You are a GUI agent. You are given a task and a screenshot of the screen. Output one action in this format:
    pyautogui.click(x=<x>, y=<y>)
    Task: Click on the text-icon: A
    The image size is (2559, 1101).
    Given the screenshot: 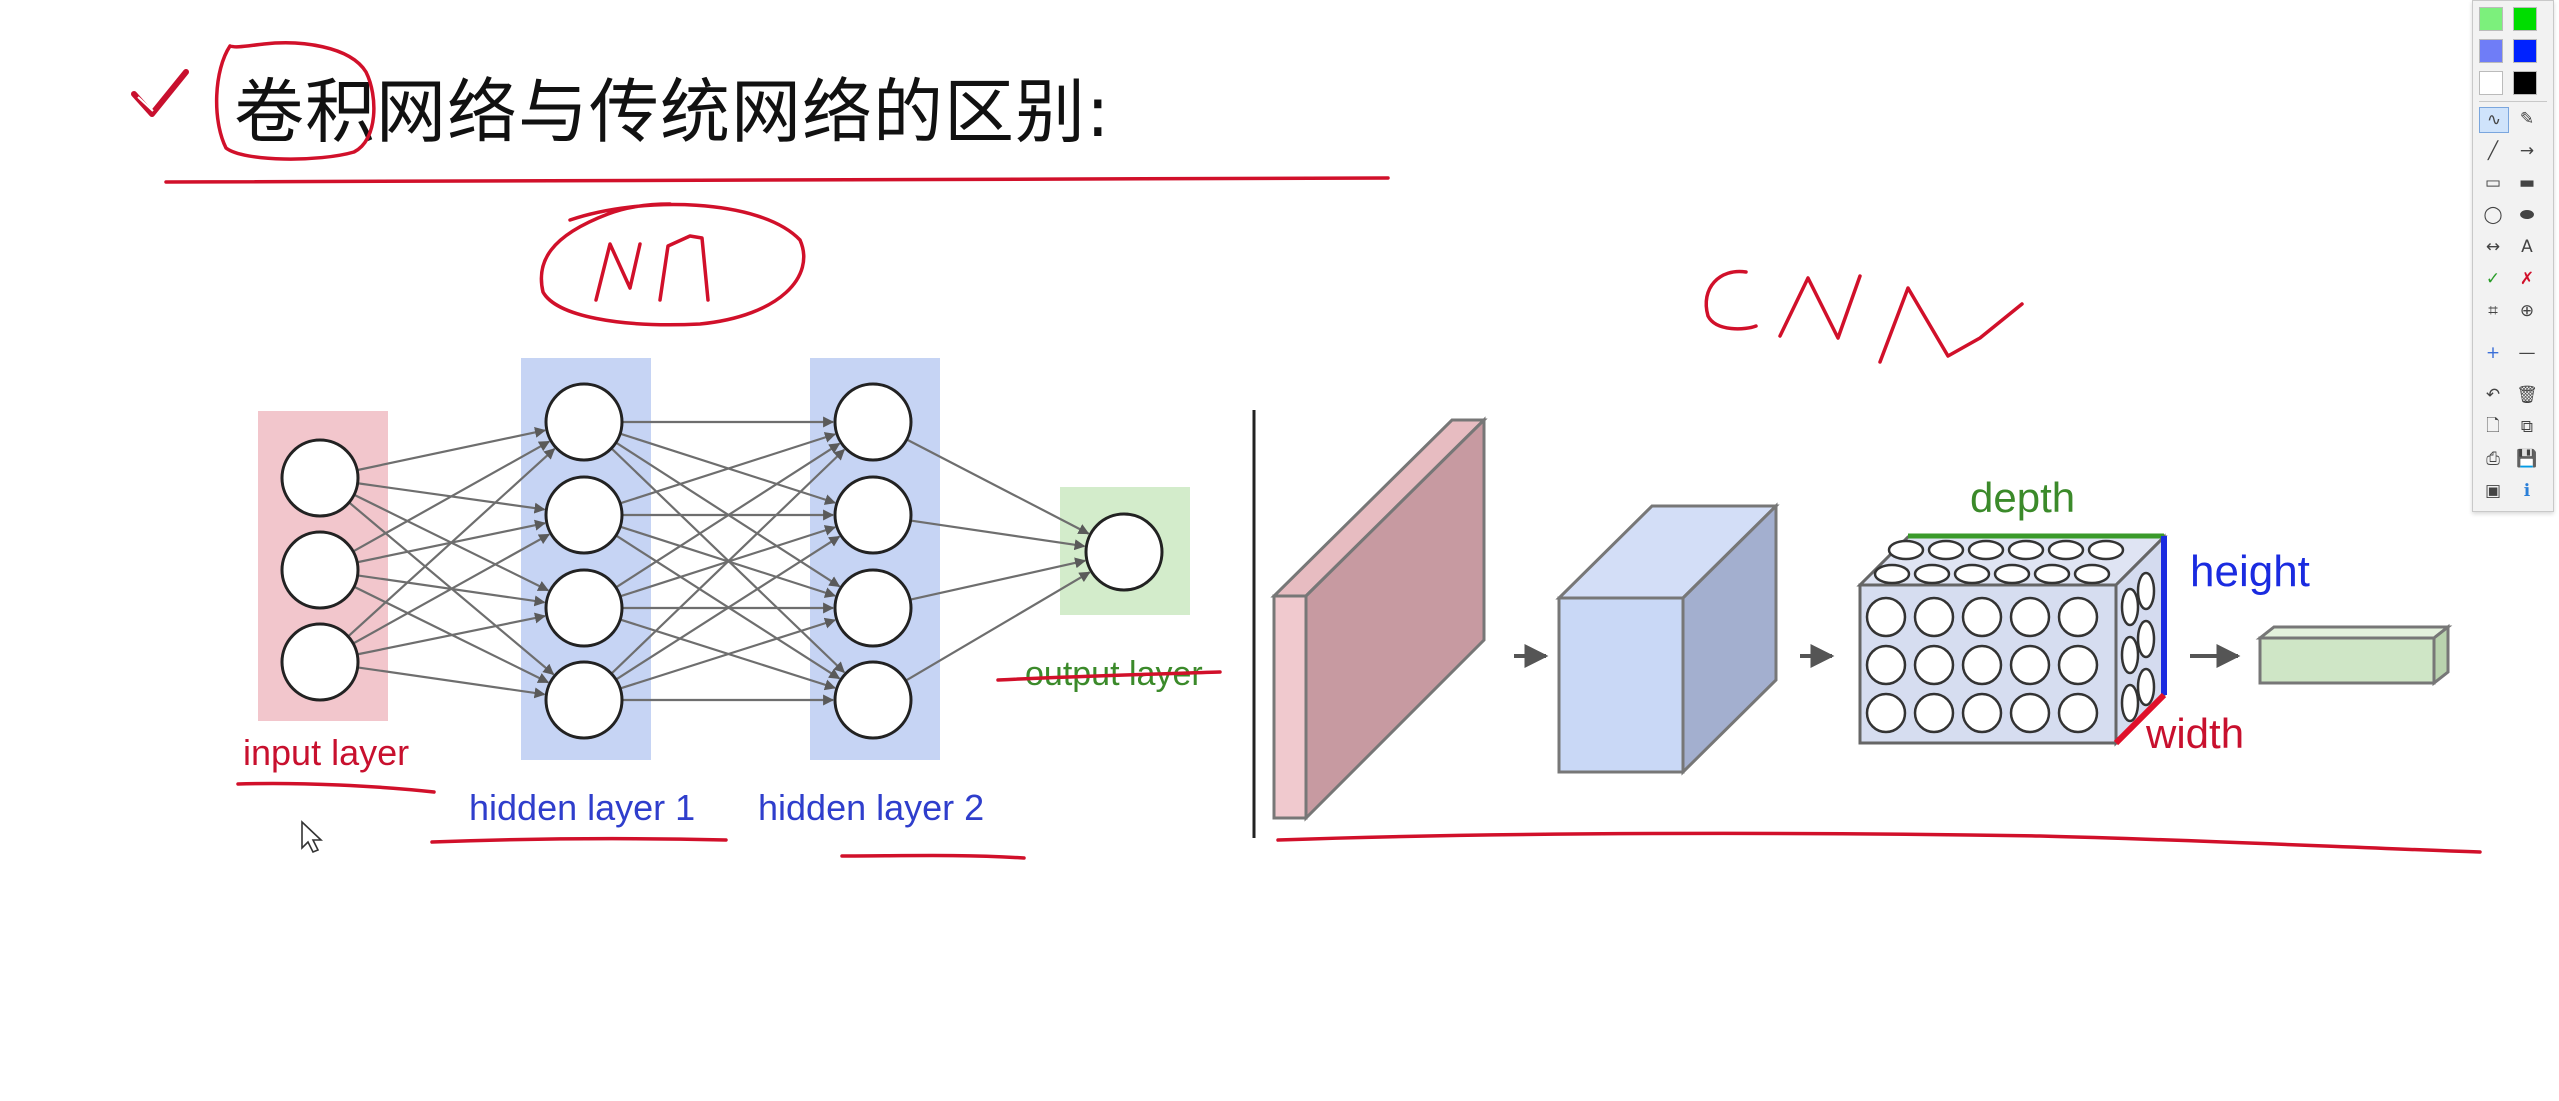 What is the action you would take?
    pyautogui.click(x=2527, y=247)
    